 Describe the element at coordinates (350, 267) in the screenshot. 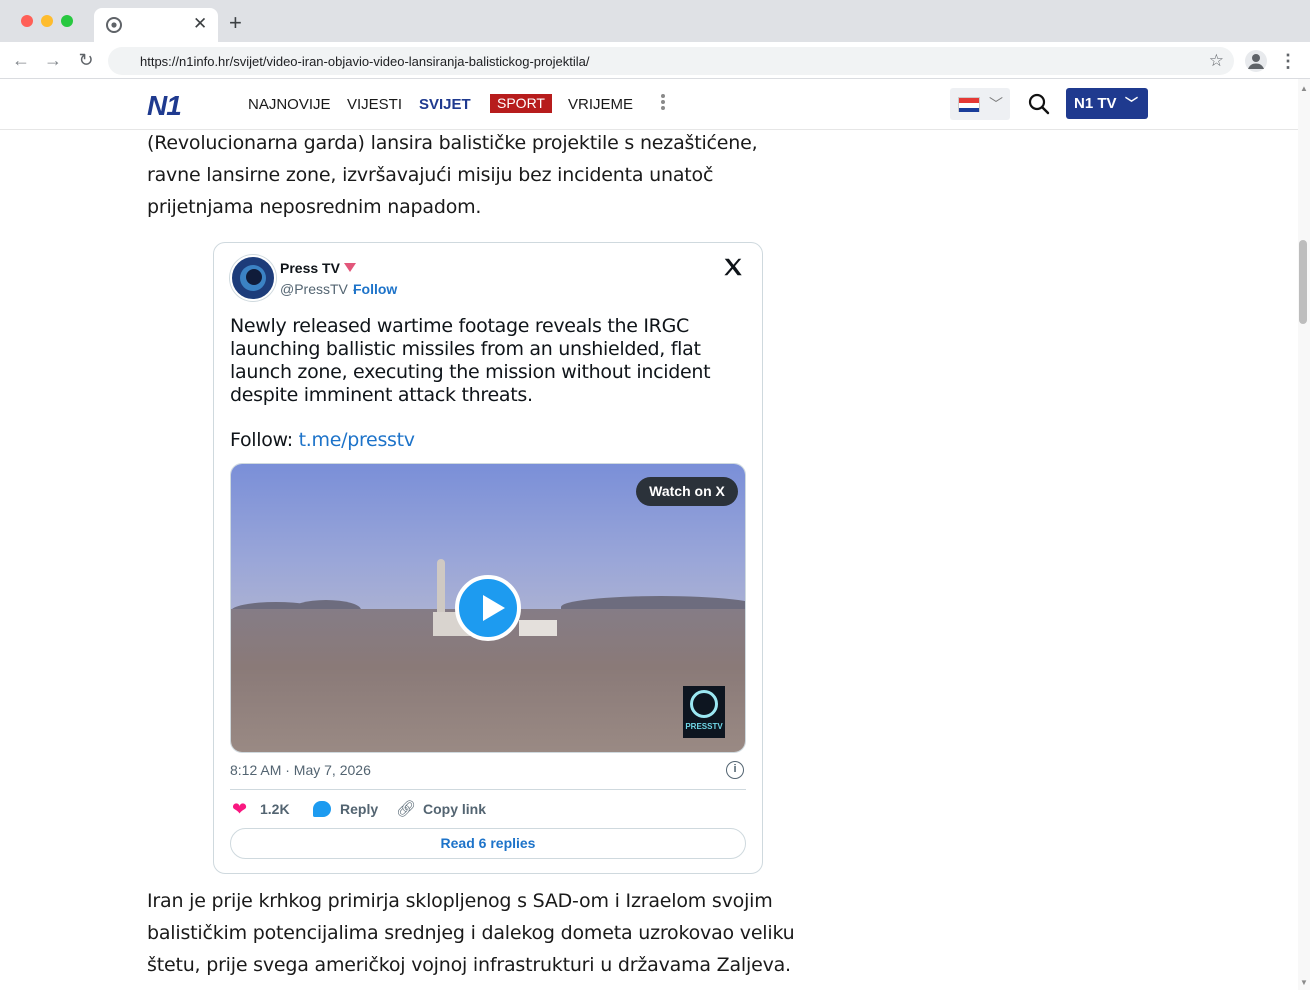

I see `verified-badge-icon` at that location.